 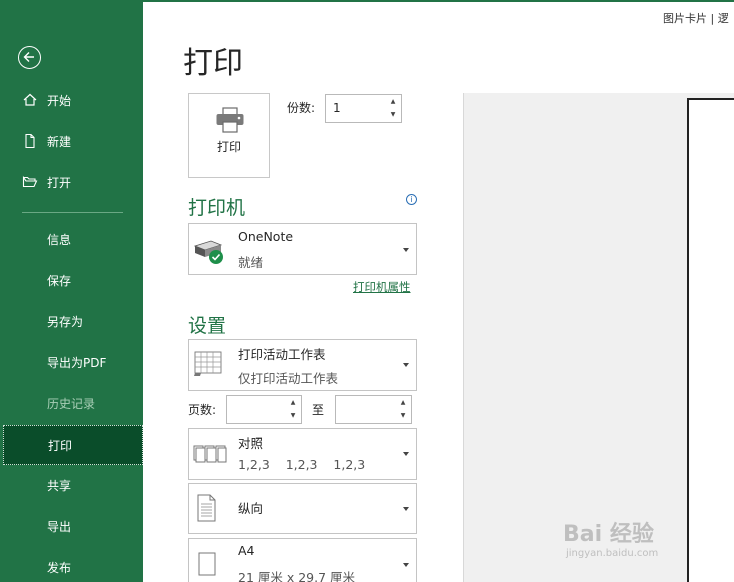 I want to click on sidebar-item-label: 共享, so click(x=59, y=485).